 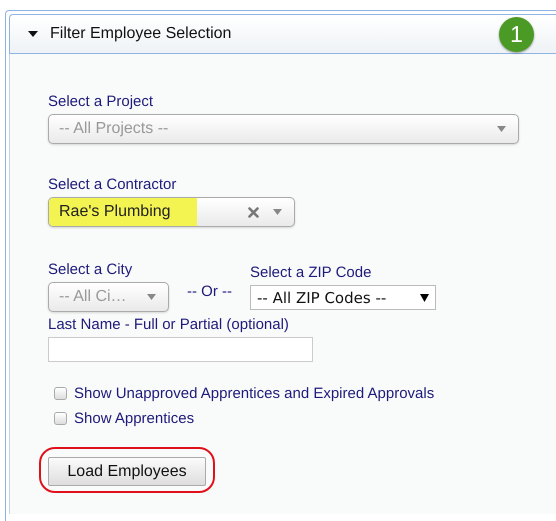 What do you see at coordinates (209, 291) in the screenshot?
I see `or-separator: -- Or --` at bounding box center [209, 291].